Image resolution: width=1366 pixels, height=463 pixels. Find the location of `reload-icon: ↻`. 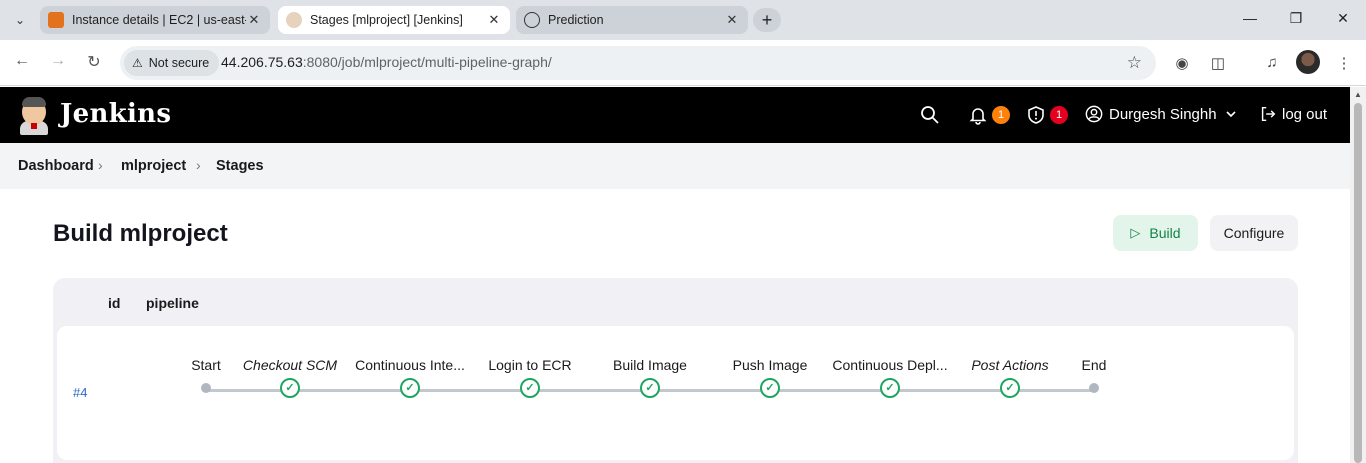

reload-icon: ↻ is located at coordinates (94, 62).